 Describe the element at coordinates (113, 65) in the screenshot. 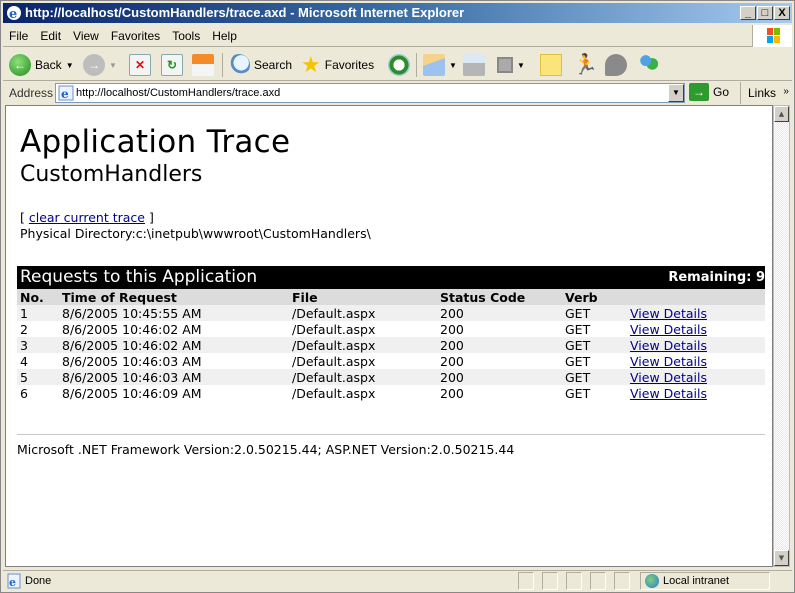

I see `forward-dropdown-icon: ▼` at that location.